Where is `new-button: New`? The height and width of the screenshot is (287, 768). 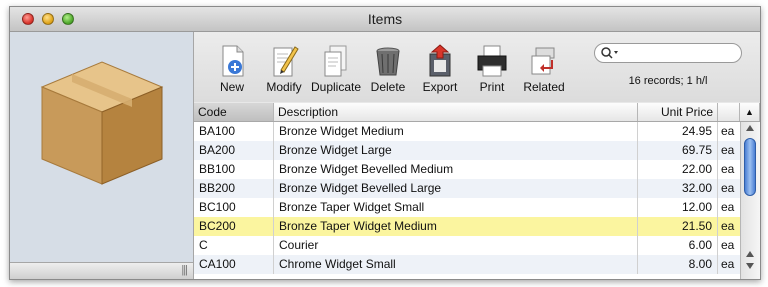
new-button: New is located at coordinates (232, 69).